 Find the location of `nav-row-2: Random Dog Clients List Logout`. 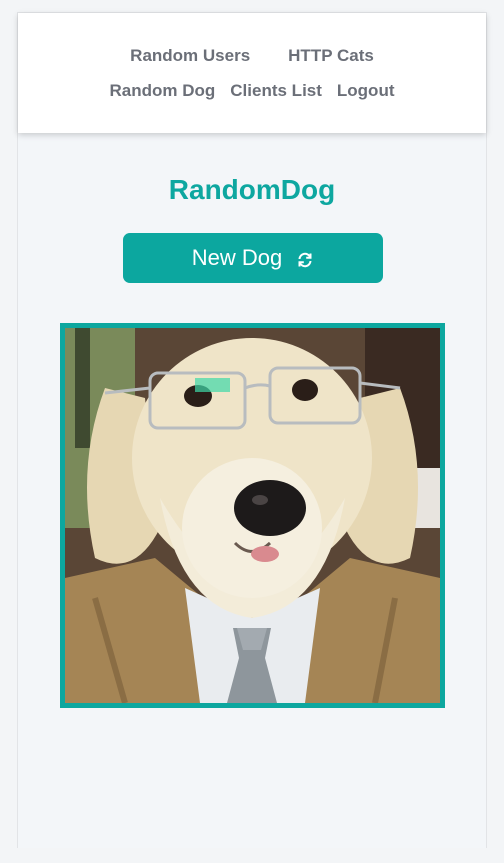

nav-row-2: Random Dog Clients List Logout is located at coordinates (252, 91).